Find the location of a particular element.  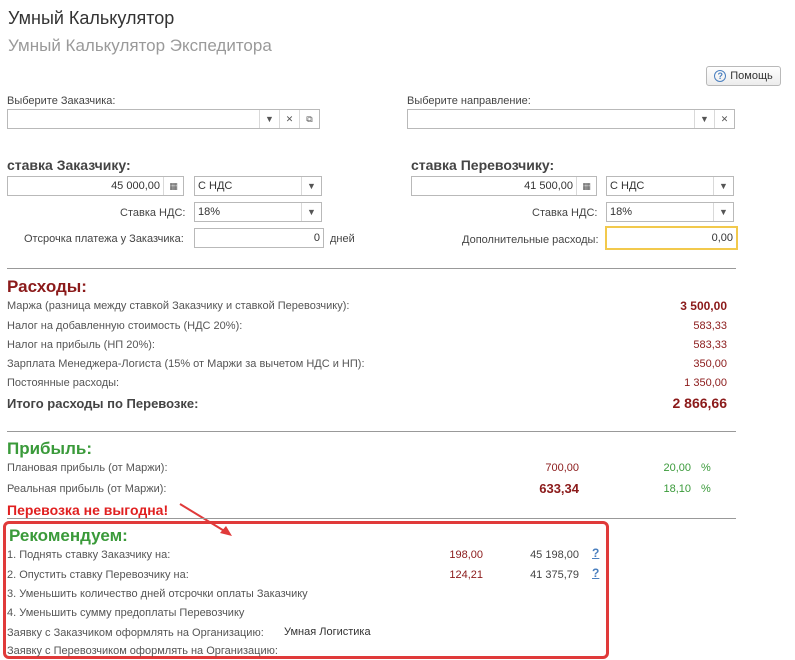

real-profit-pct: 18,10 is located at coordinates (677, 489).